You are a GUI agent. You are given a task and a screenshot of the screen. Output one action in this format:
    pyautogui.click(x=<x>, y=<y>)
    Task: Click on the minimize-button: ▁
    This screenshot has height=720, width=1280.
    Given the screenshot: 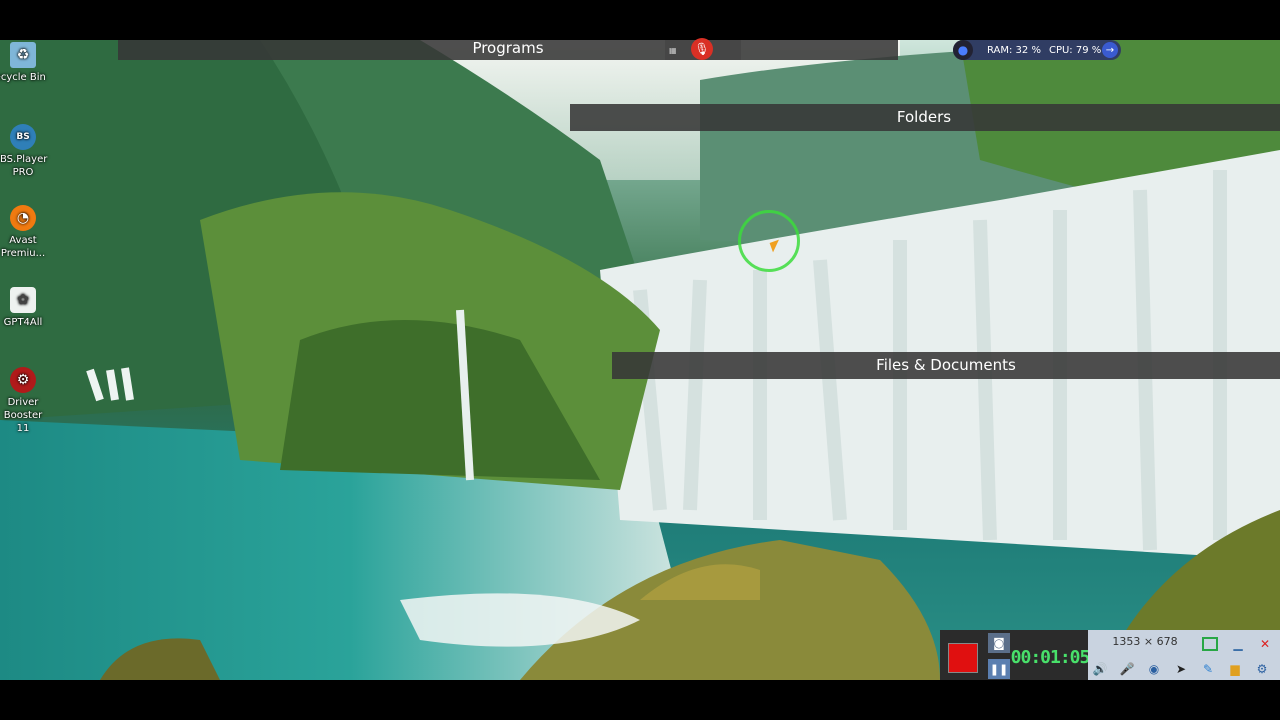 What is the action you would take?
    pyautogui.click(x=1238, y=644)
    